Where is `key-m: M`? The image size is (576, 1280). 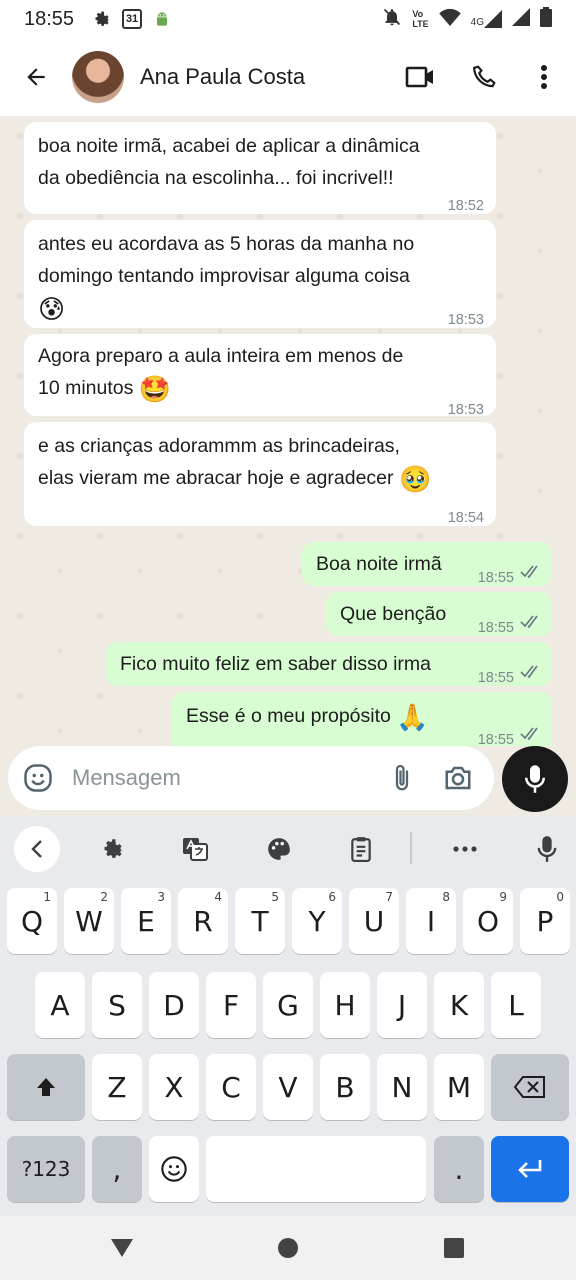
key-m: M is located at coordinates (459, 1087).